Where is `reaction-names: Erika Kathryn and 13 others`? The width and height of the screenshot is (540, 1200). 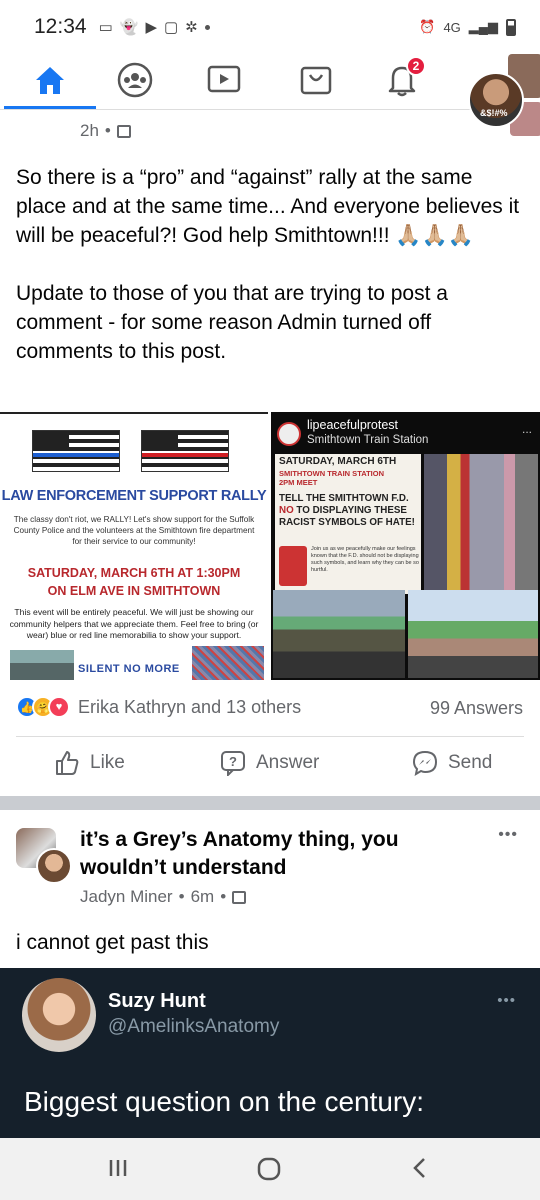
reaction-names: Erika Kathryn and 13 others is located at coordinates (190, 706).